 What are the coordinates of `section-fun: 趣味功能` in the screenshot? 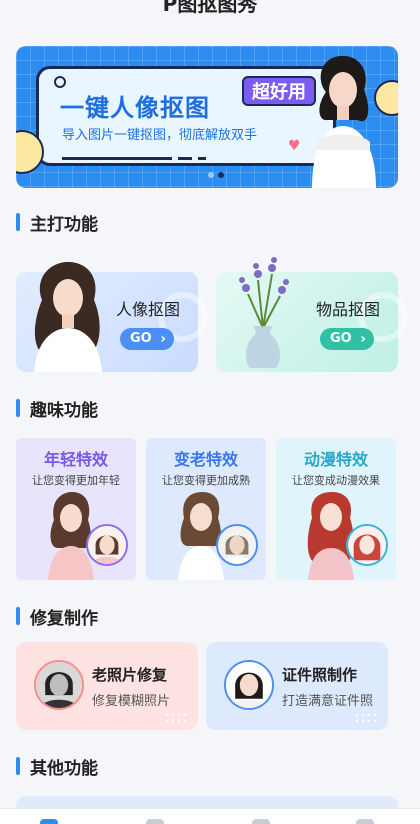 It's located at (57, 409).